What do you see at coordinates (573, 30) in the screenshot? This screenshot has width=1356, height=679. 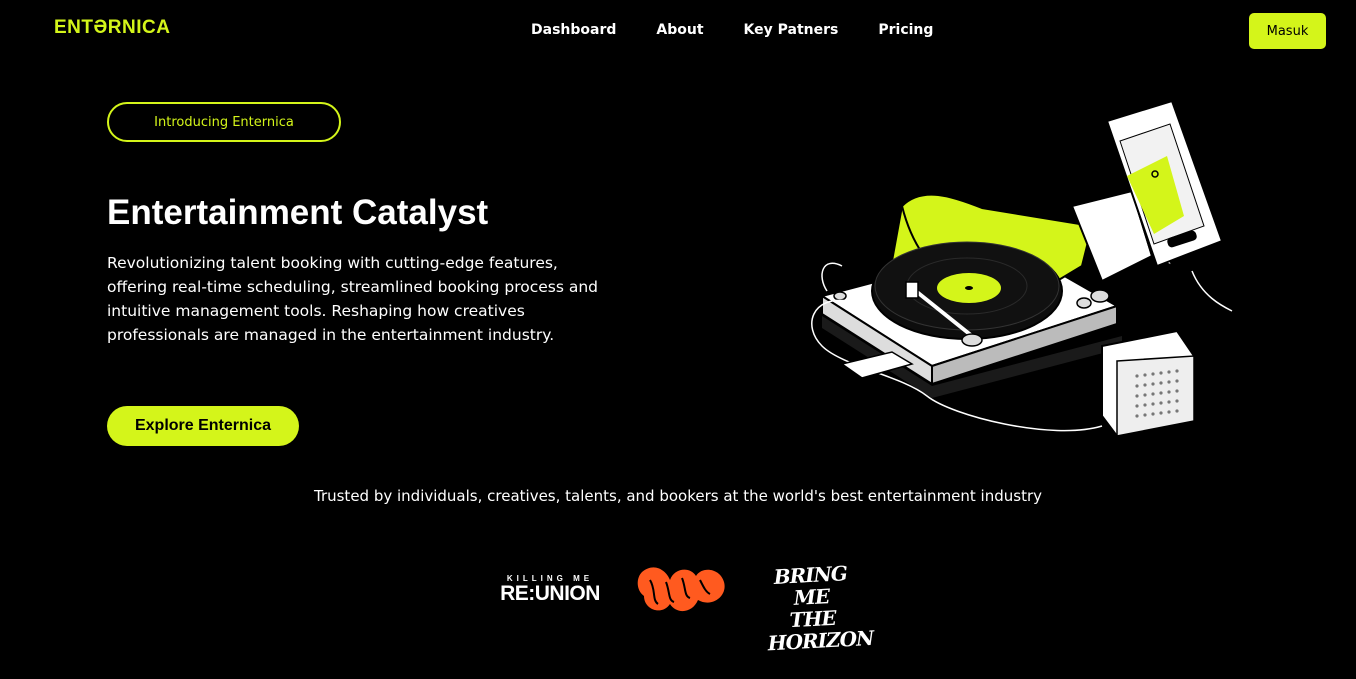 I see `nav-dashboard: Dashboard` at bounding box center [573, 30].